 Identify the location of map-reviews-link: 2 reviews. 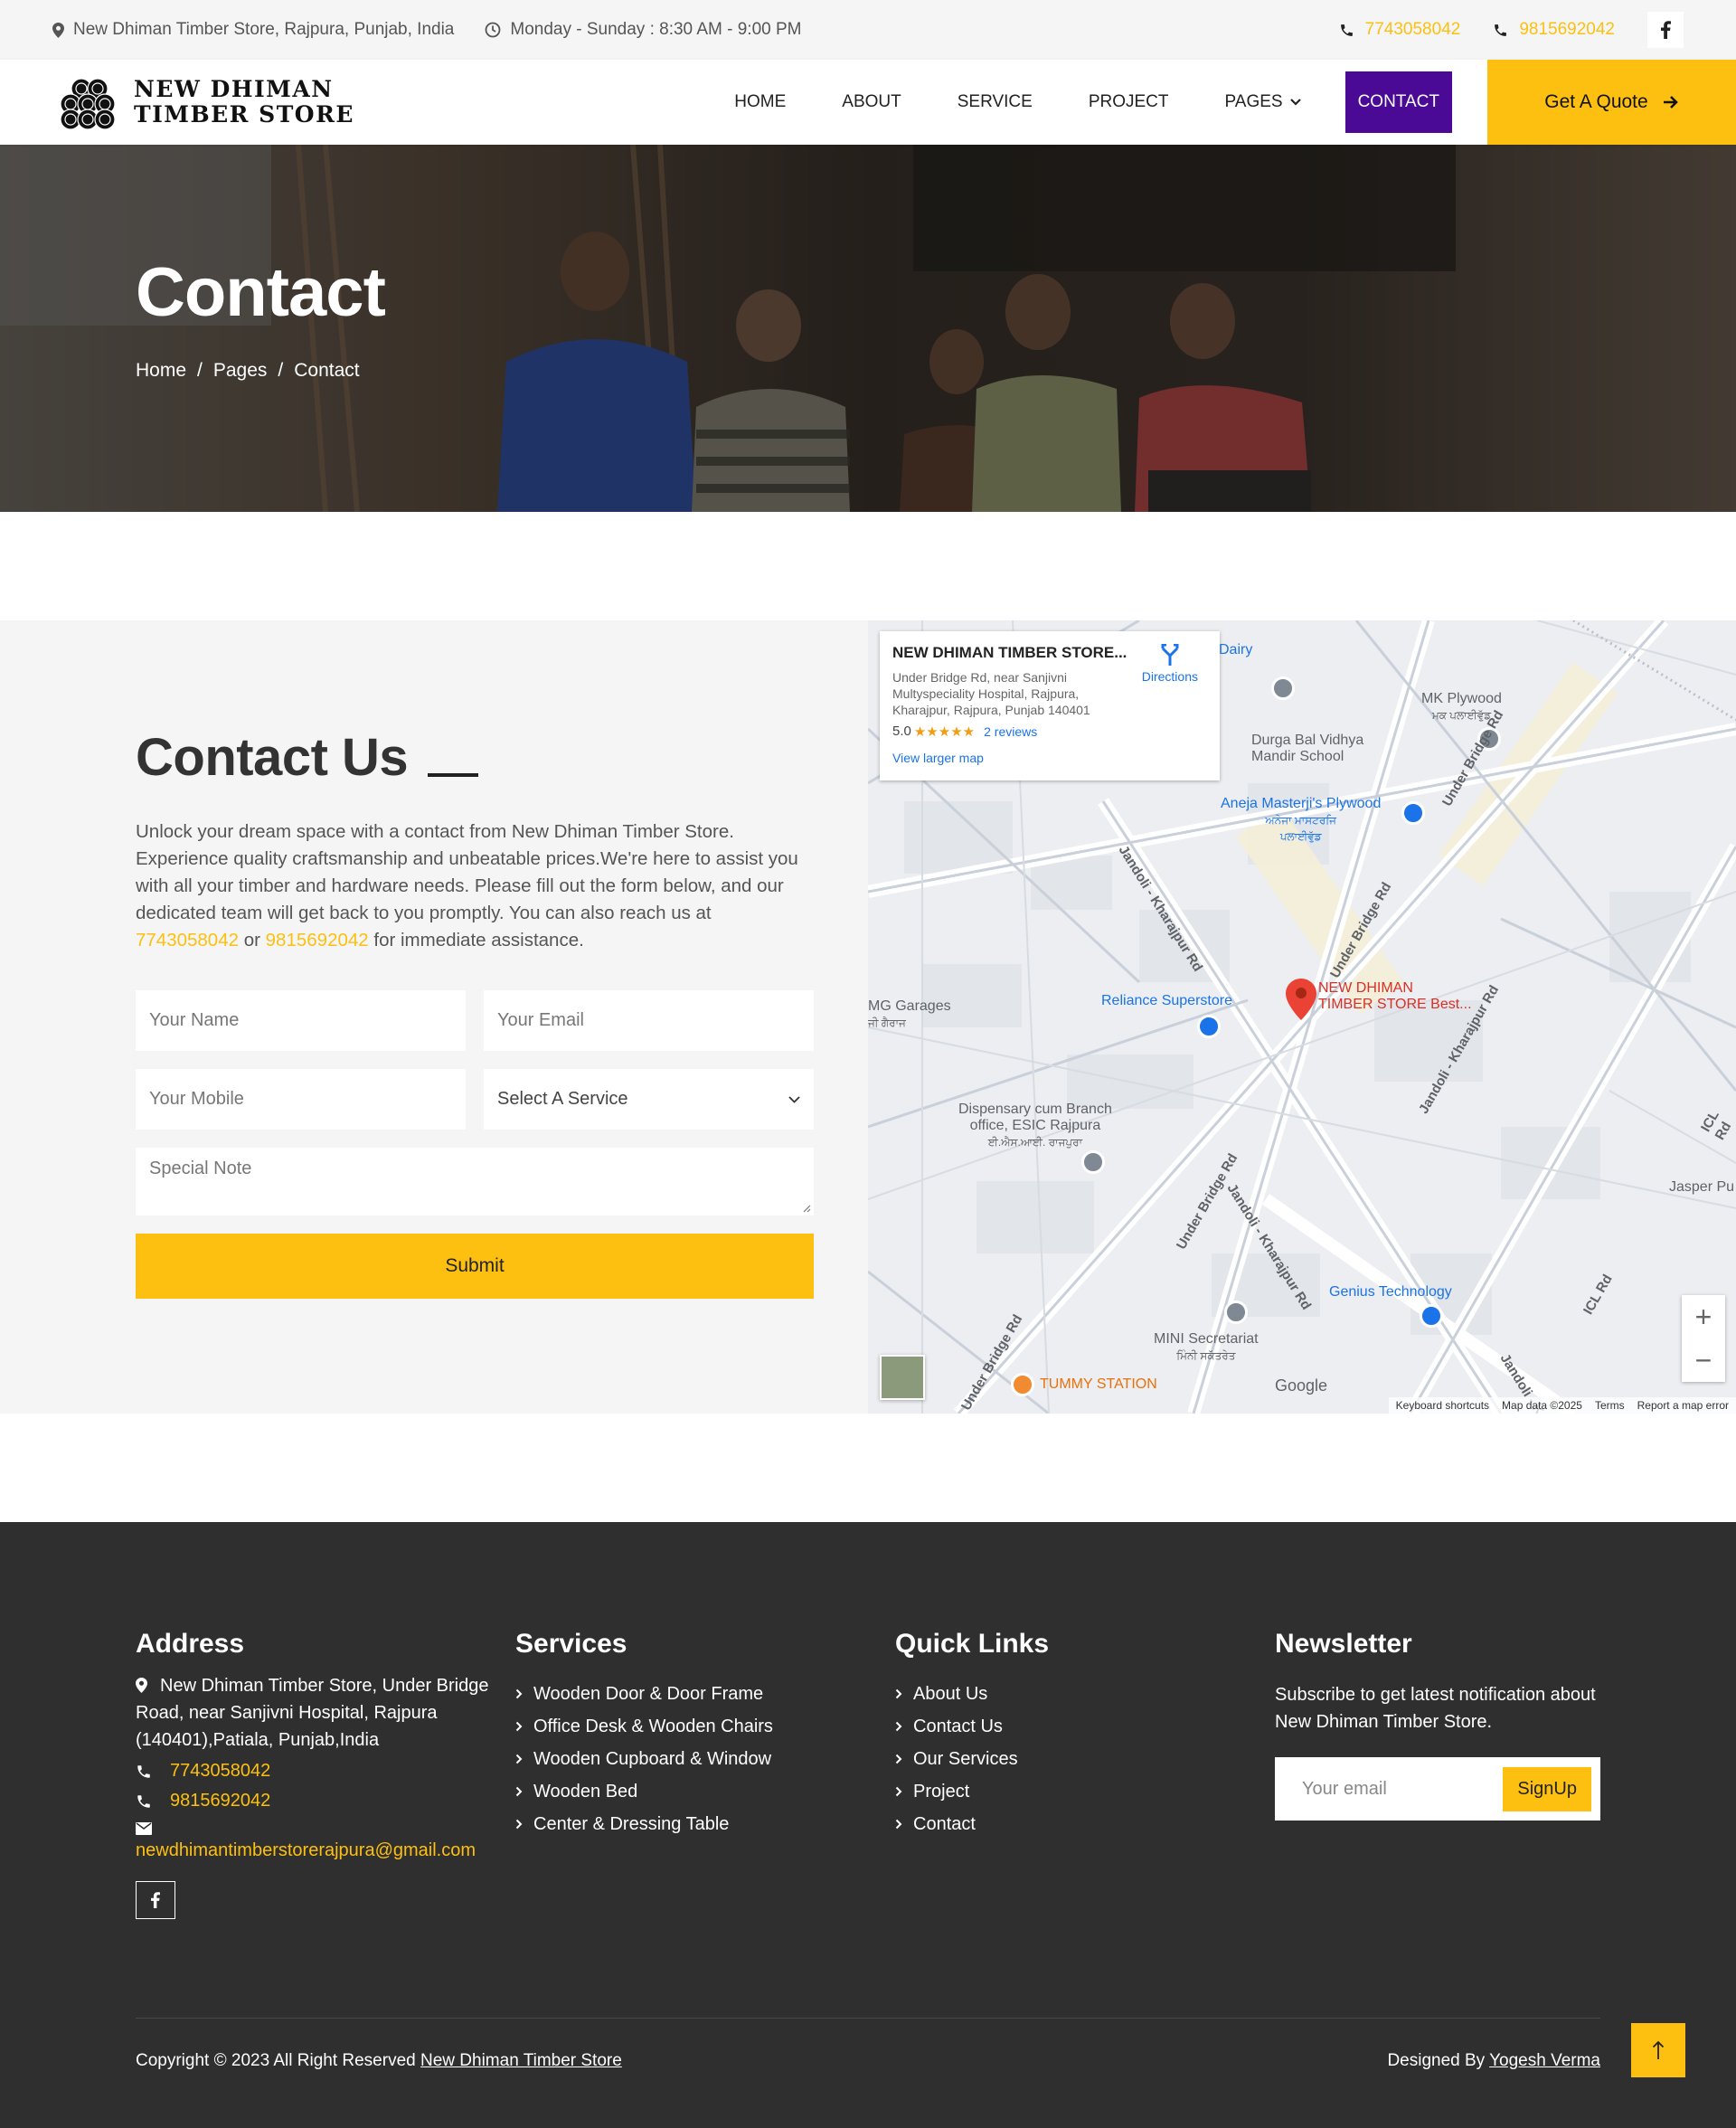
(1011, 731).